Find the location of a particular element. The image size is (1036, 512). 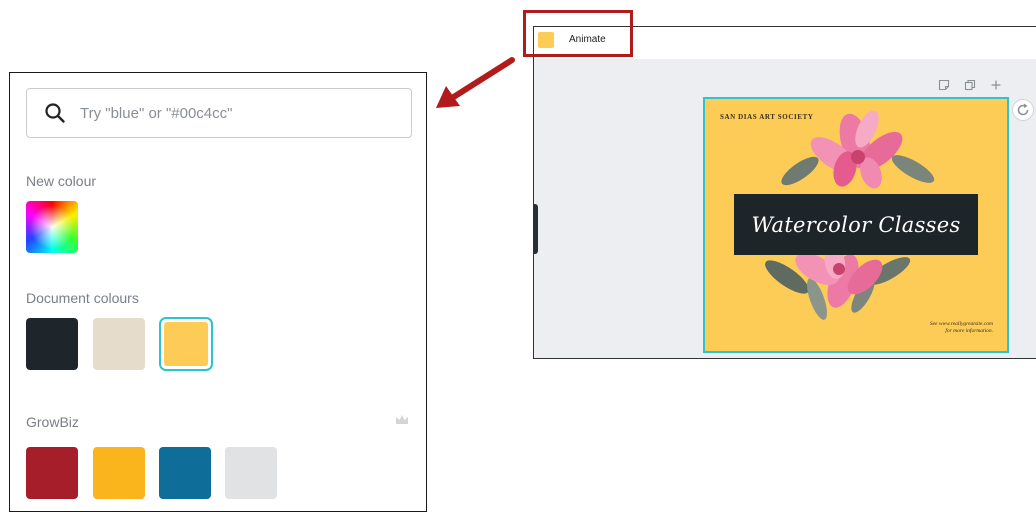

crown-icon is located at coordinates (402, 419).